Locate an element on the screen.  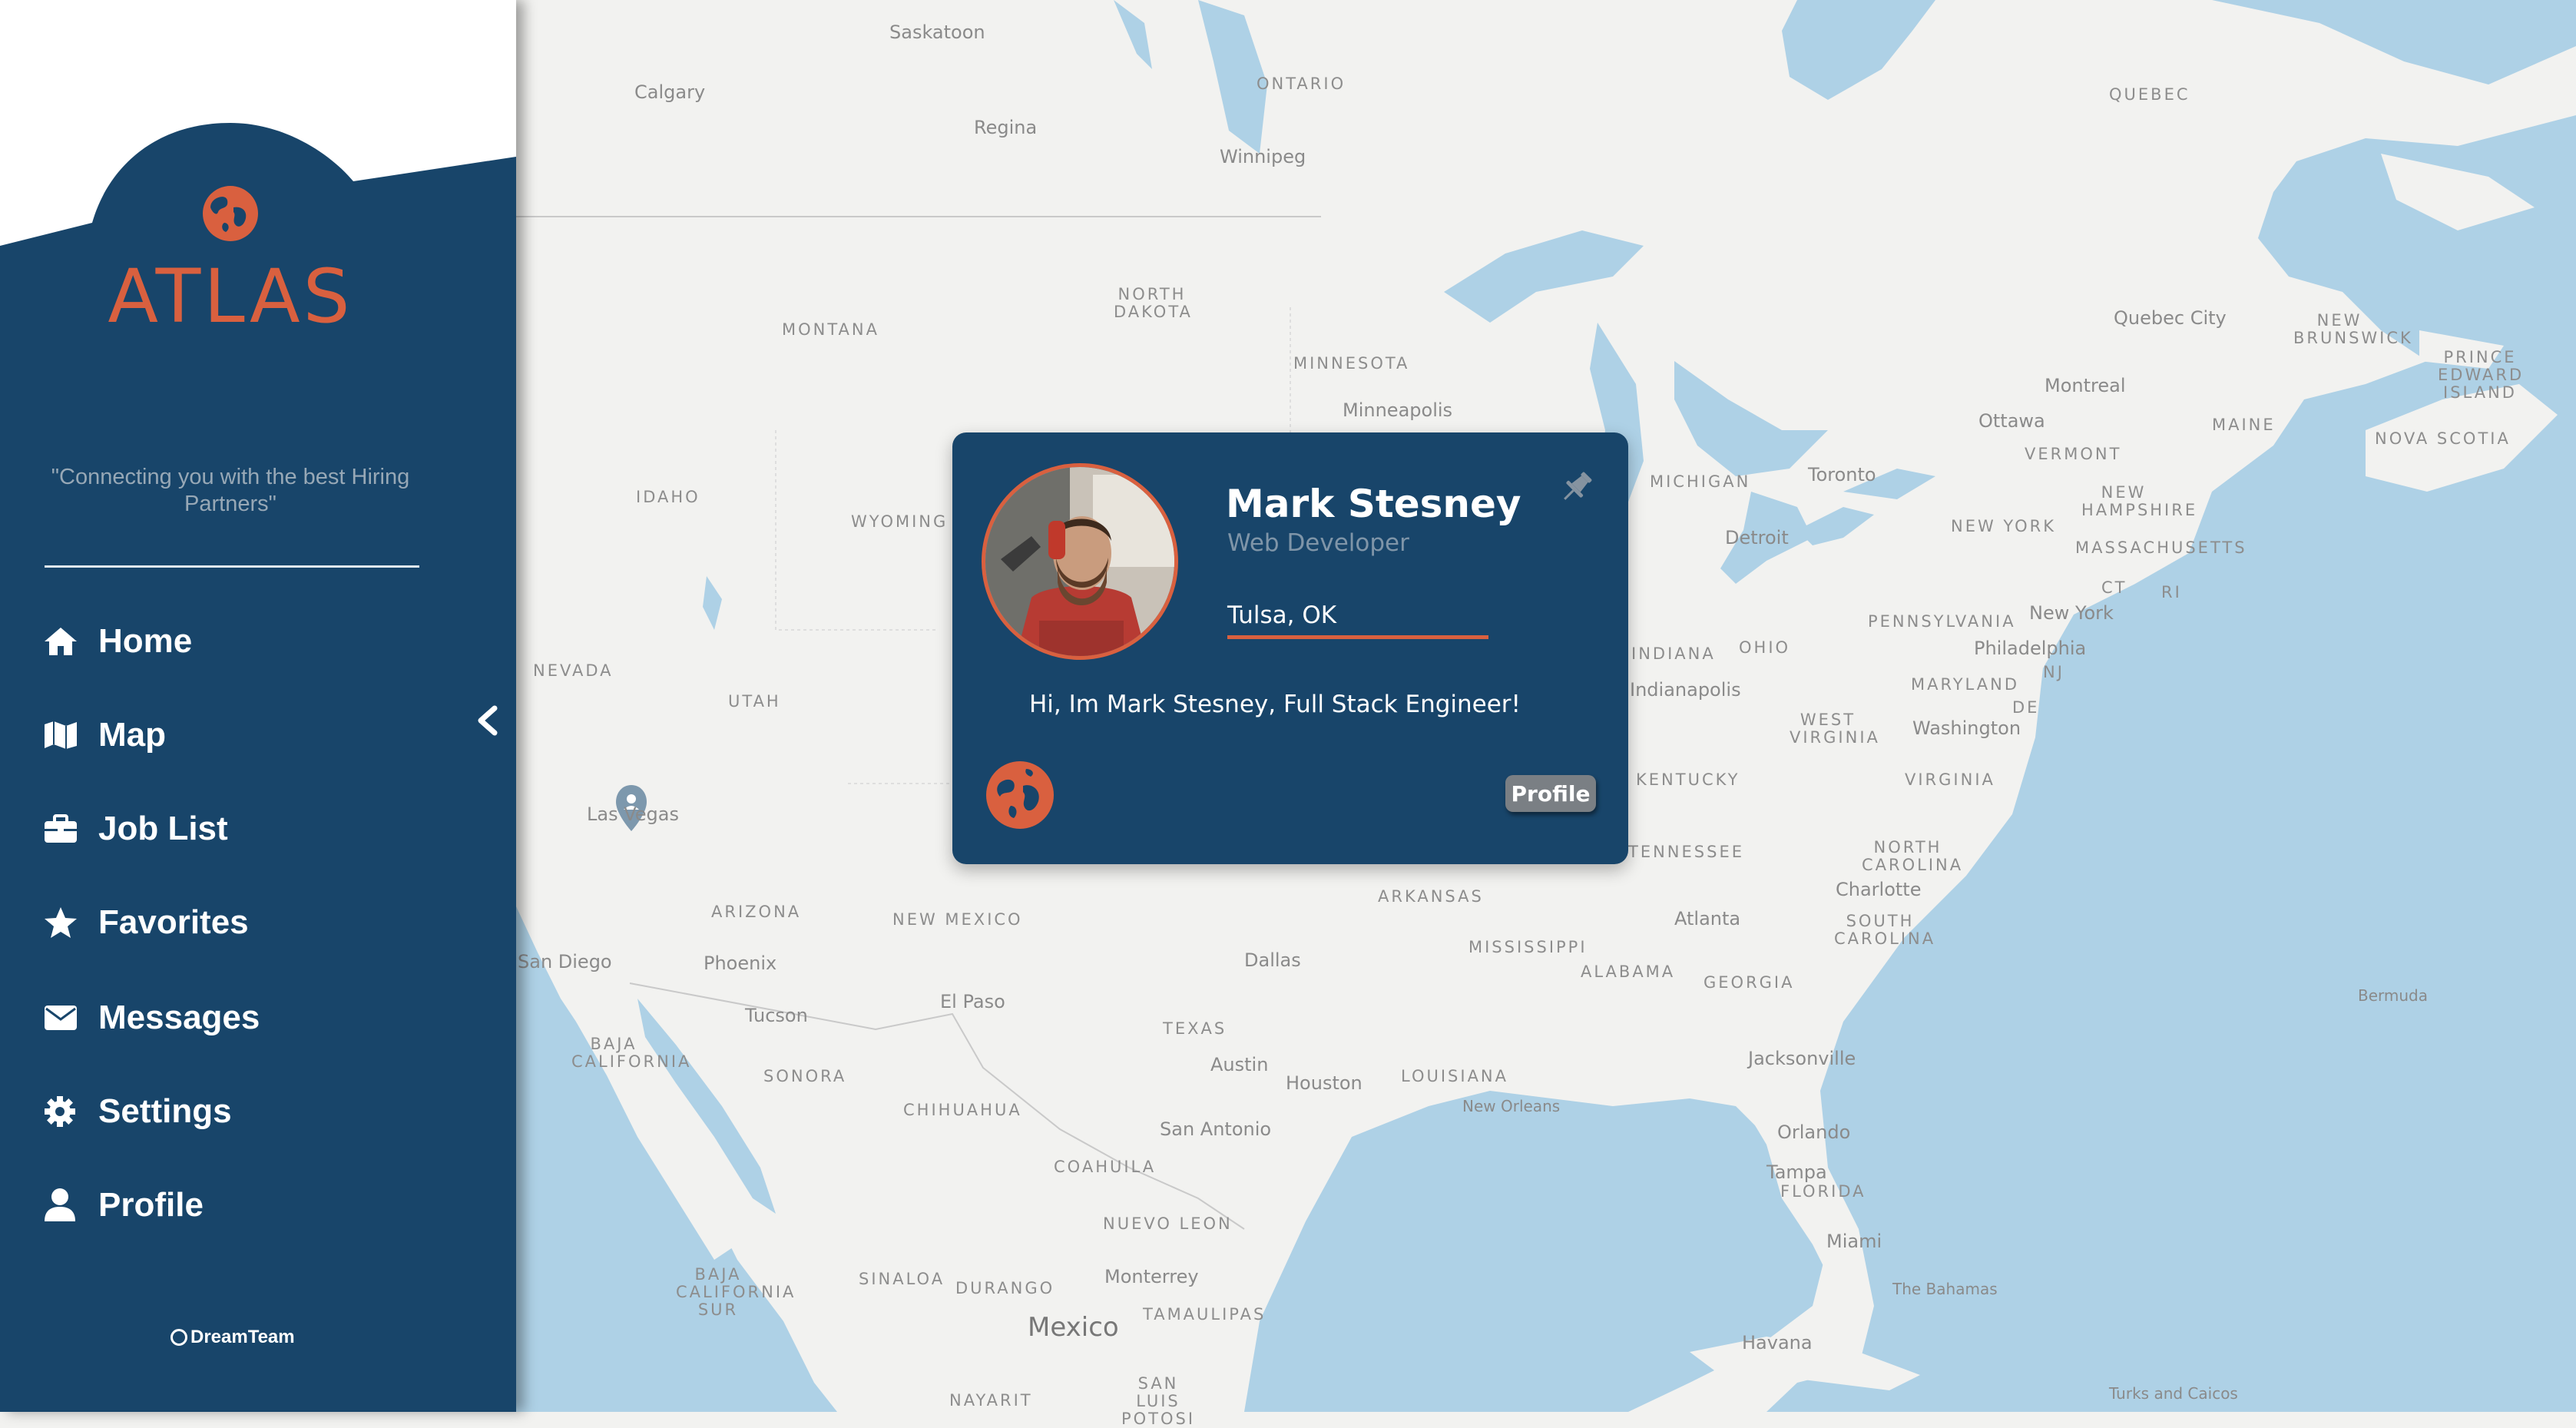
nav-item-label: Profile is located at coordinates (151, 1205).